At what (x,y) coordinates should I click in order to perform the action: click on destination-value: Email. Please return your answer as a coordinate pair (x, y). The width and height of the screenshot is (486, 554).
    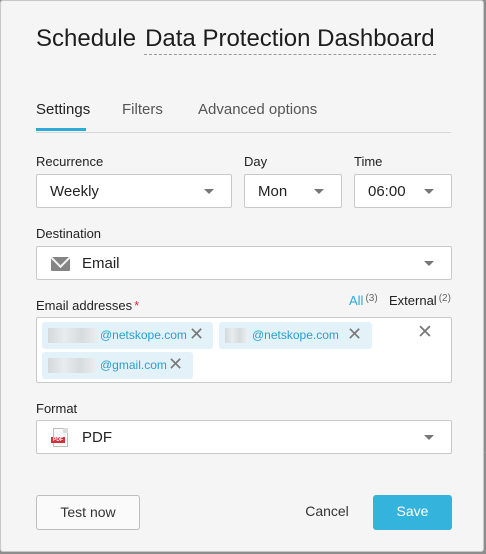
    Looking at the image, I should click on (101, 263).